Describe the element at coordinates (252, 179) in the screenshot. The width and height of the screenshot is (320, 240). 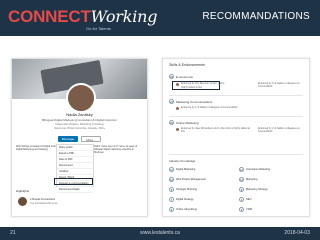
I see `industry-skill-label: Marketing` at that location.